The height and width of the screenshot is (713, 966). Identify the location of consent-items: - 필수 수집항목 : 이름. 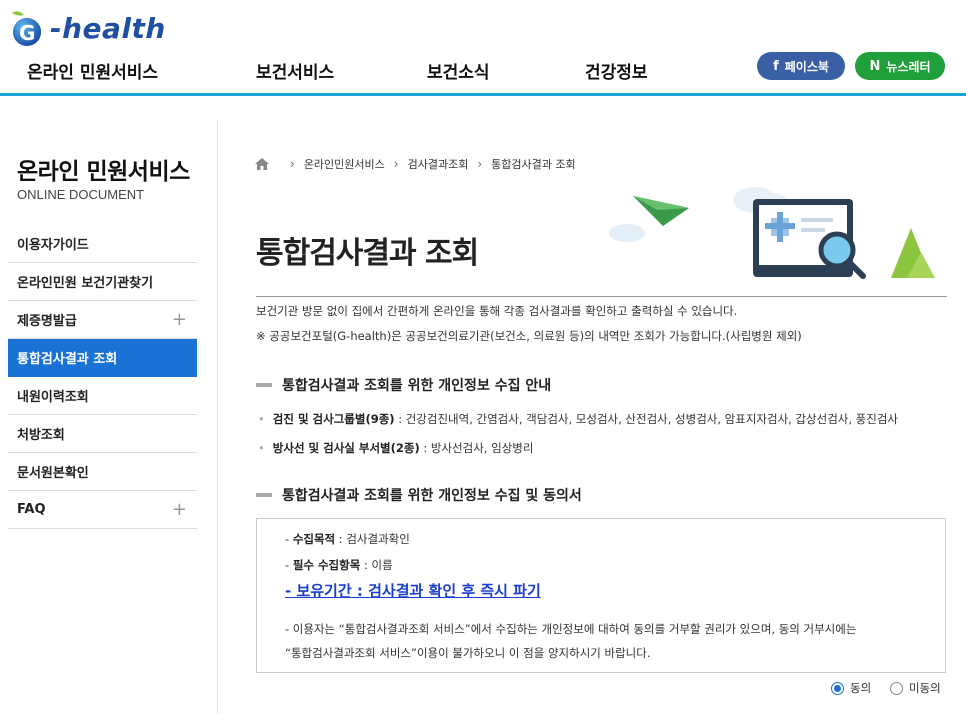
(339, 565).